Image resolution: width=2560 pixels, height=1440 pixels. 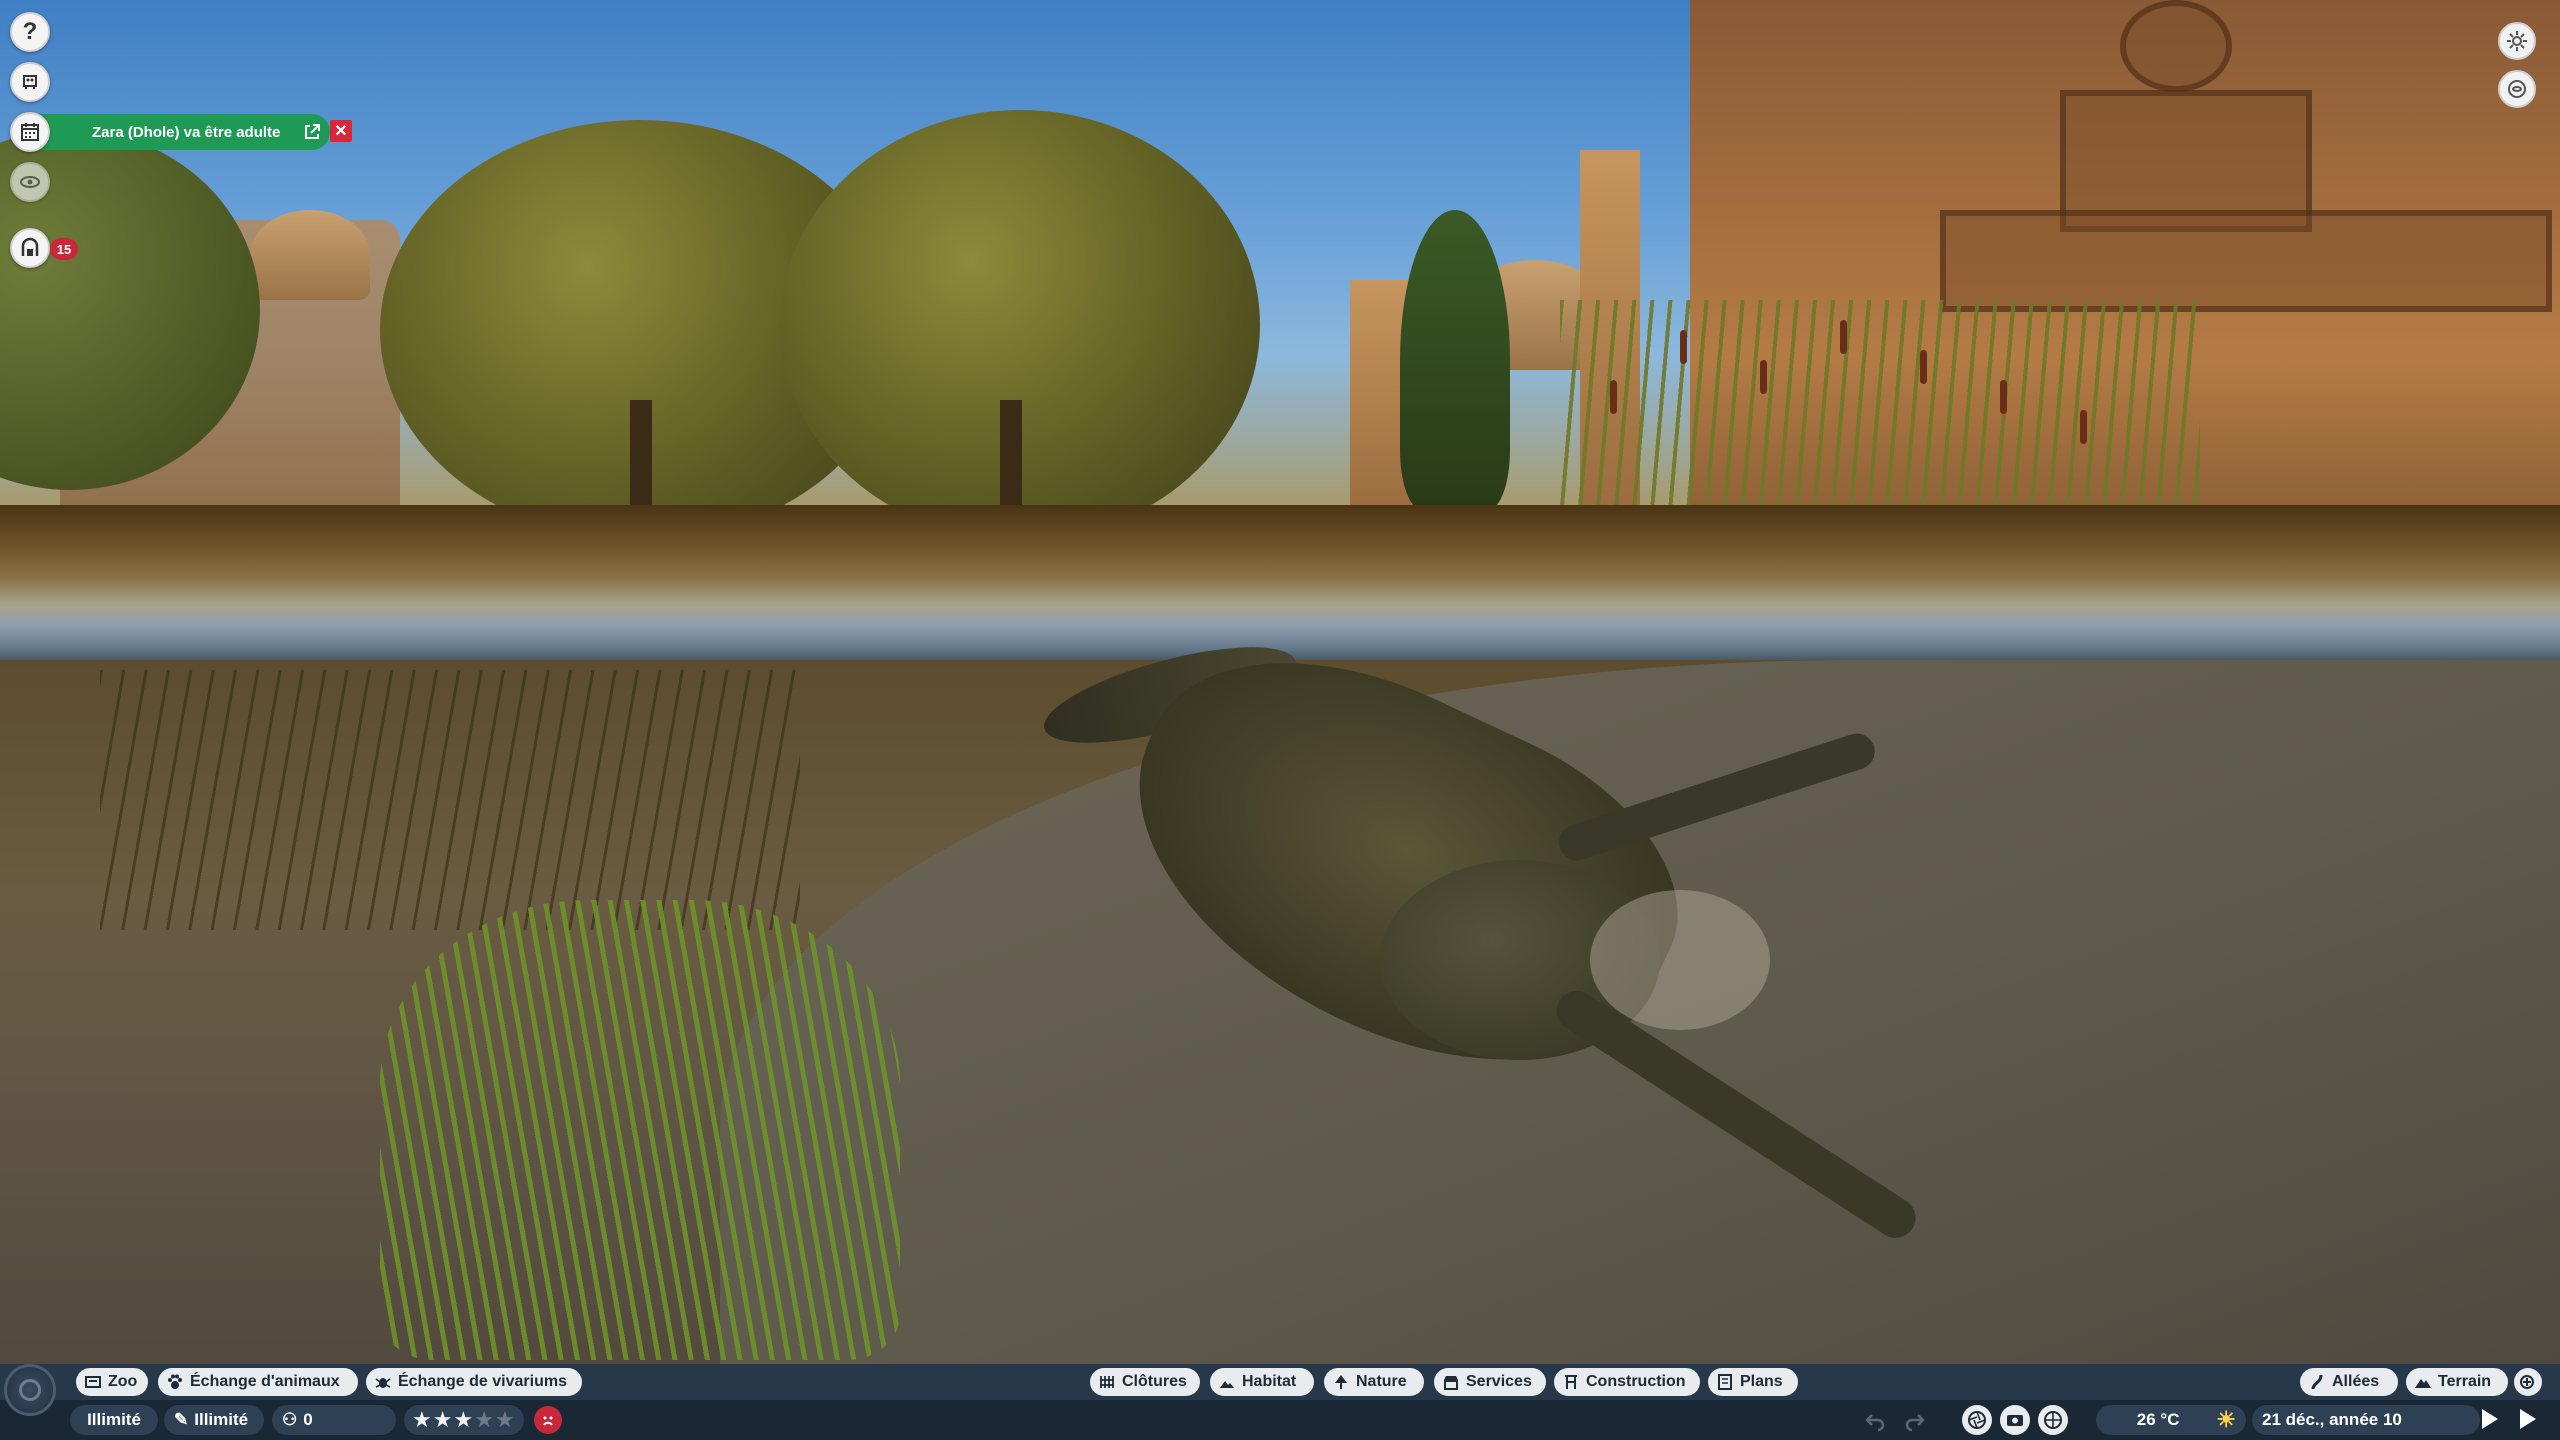 I want to click on tab-paths-label: Allées, so click(x=2356, y=1381).